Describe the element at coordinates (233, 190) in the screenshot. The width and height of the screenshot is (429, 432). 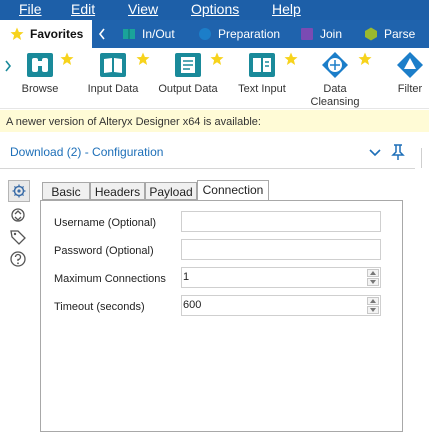
I see `tab-connection: Connection` at that location.